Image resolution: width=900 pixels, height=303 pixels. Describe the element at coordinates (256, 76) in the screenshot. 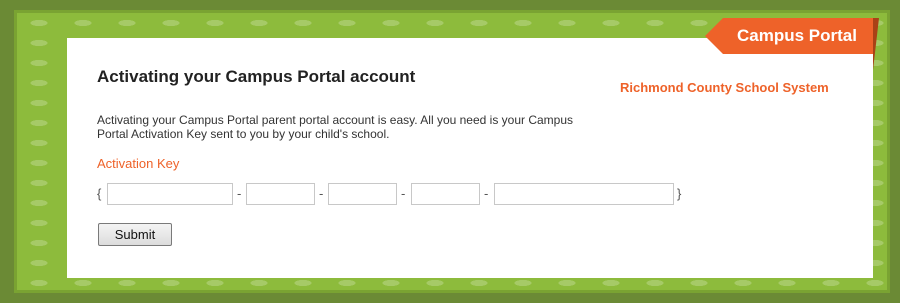

I see `page-title: Activating your Campus Portal account` at that location.